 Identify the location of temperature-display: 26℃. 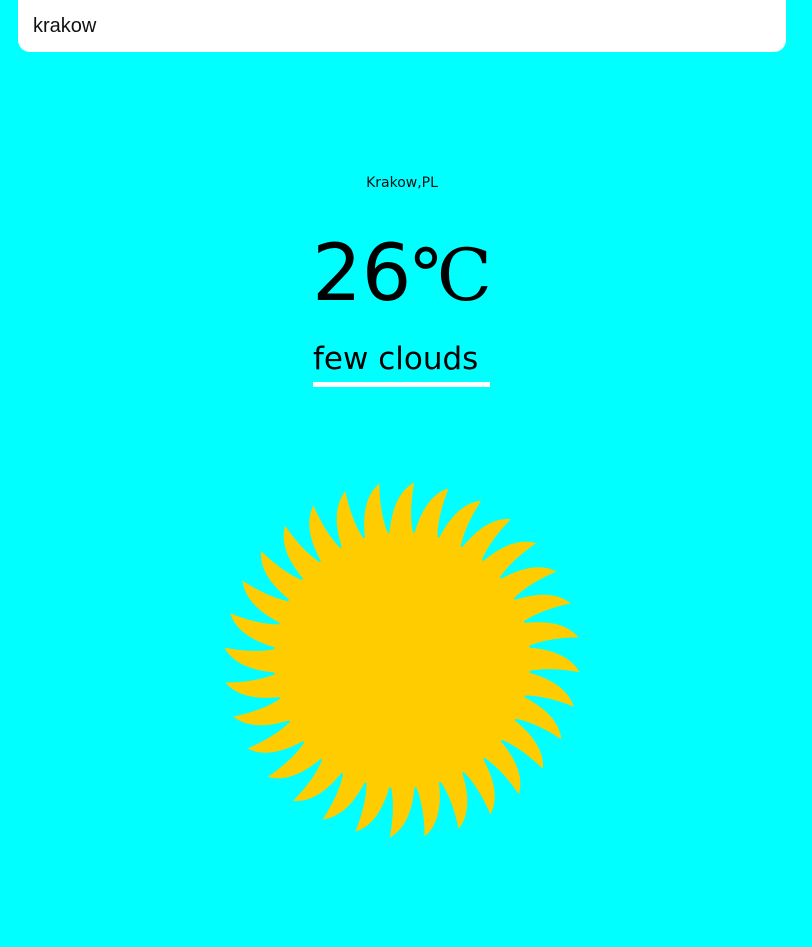
(402, 284).